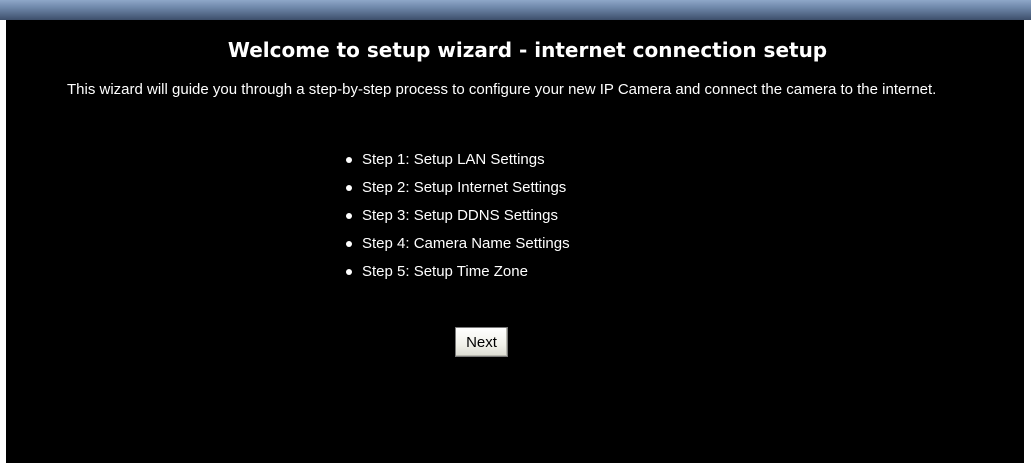 The width and height of the screenshot is (1031, 463). What do you see at coordinates (466, 243) in the screenshot?
I see `step-label: Step 4: Camera Name Settings` at bounding box center [466, 243].